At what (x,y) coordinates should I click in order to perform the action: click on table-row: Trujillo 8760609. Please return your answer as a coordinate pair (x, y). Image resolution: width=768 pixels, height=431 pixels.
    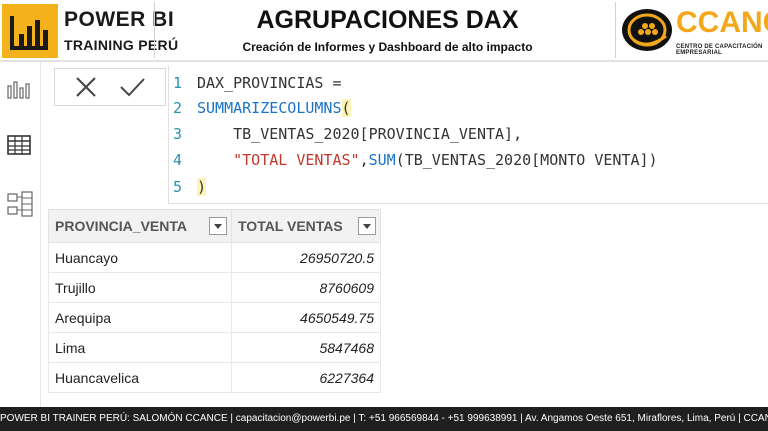
    Looking at the image, I should click on (214, 287).